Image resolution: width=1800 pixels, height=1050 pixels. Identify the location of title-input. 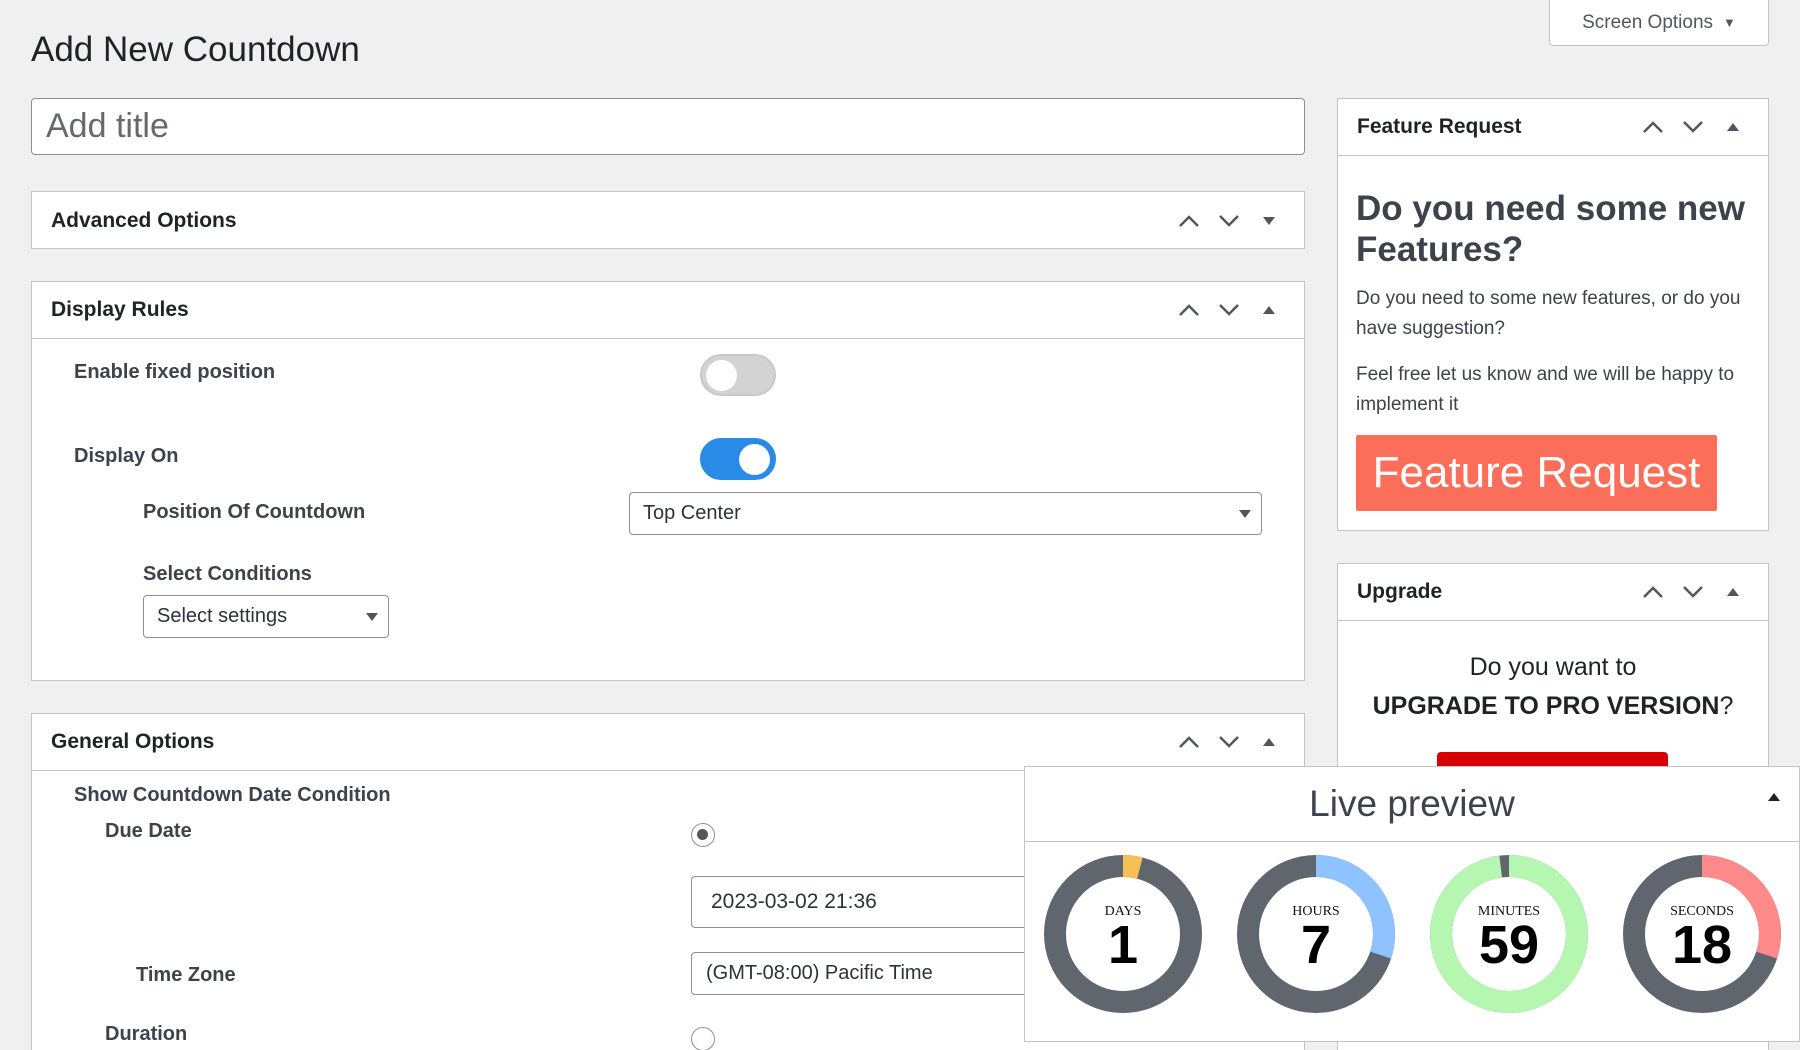
(668, 126).